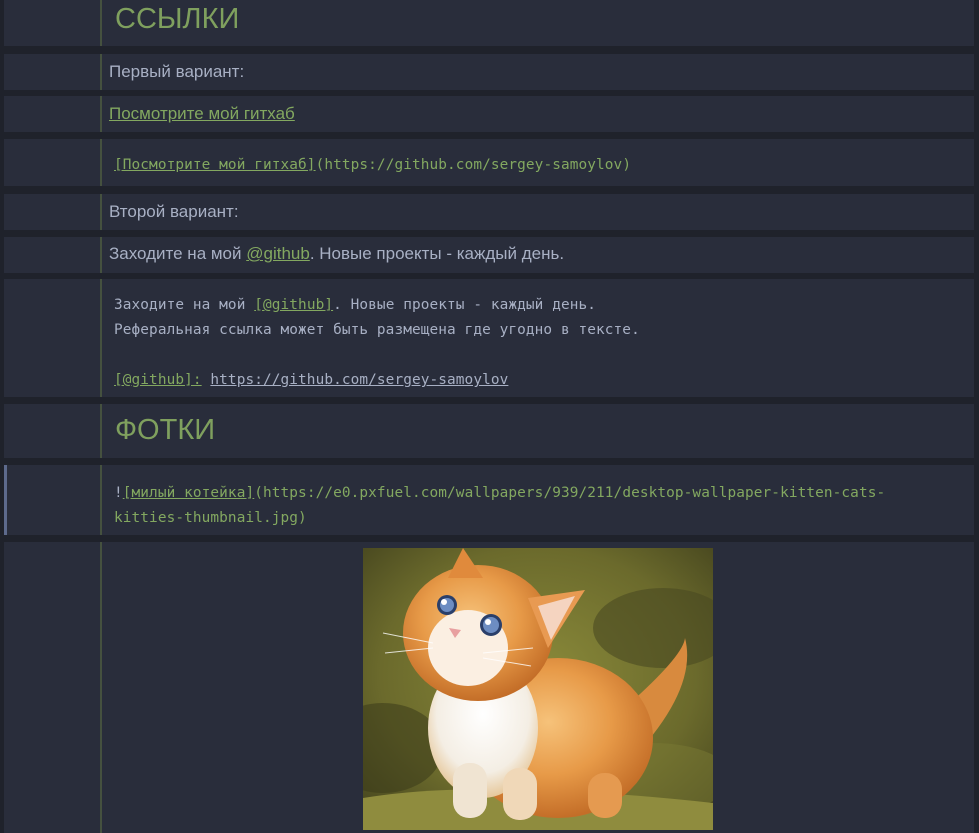 The width and height of the screenshot is (979, 833). What do you see at coordinates (118, 493) in the screenshot?
I see `code-bang: !` at bounding box center [118, 493].